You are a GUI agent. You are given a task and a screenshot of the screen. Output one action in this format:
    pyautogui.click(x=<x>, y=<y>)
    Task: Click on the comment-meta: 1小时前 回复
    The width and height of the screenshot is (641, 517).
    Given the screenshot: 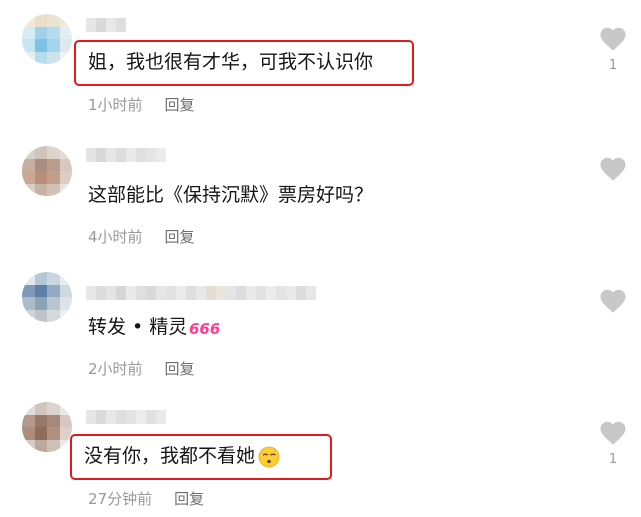 What is the action you would take?
    pyautogui.click(x=141, y=104)
    